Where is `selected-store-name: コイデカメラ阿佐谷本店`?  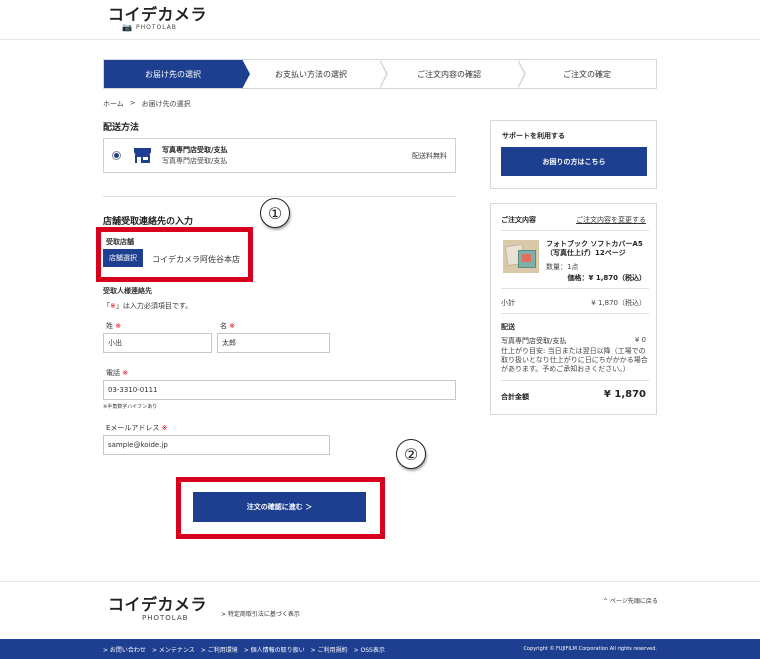
selected-store-name: コイデカメラ阿佐谷本店 is located at coordinates (196, 259).